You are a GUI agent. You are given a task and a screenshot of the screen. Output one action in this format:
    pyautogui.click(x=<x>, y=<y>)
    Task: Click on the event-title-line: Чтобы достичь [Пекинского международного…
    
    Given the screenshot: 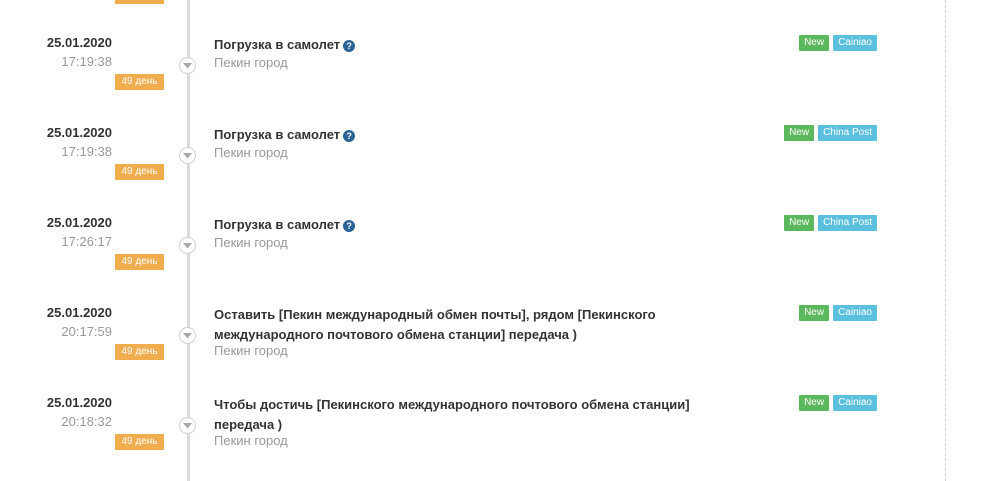 What is the action you would take?
    pyautogui.click(x=452, y=404)
    